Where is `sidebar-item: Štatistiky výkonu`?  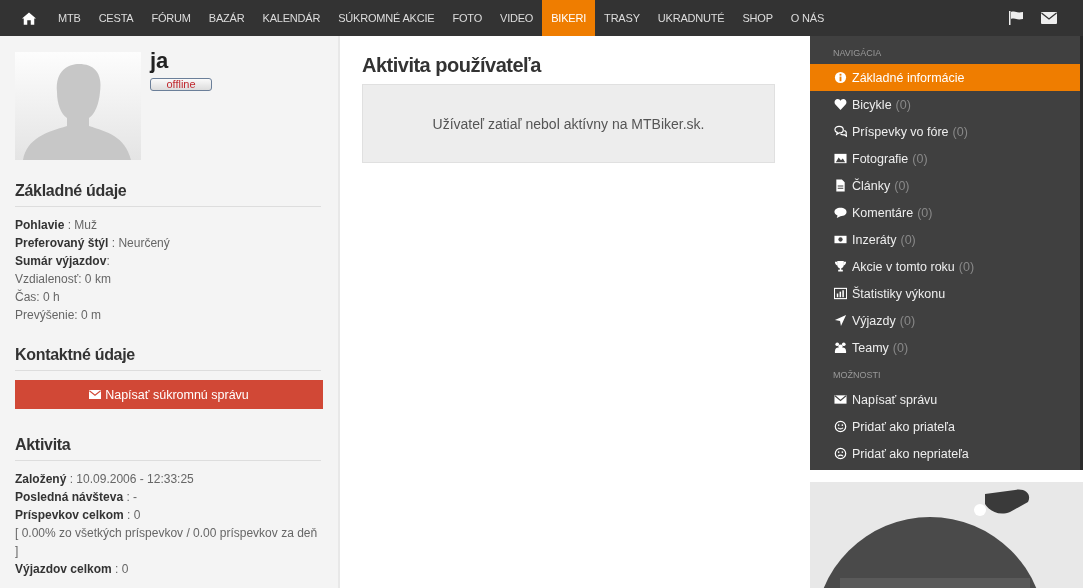
sidebar-item: Štatistiky výkonu is located at coordinates (945, 293).